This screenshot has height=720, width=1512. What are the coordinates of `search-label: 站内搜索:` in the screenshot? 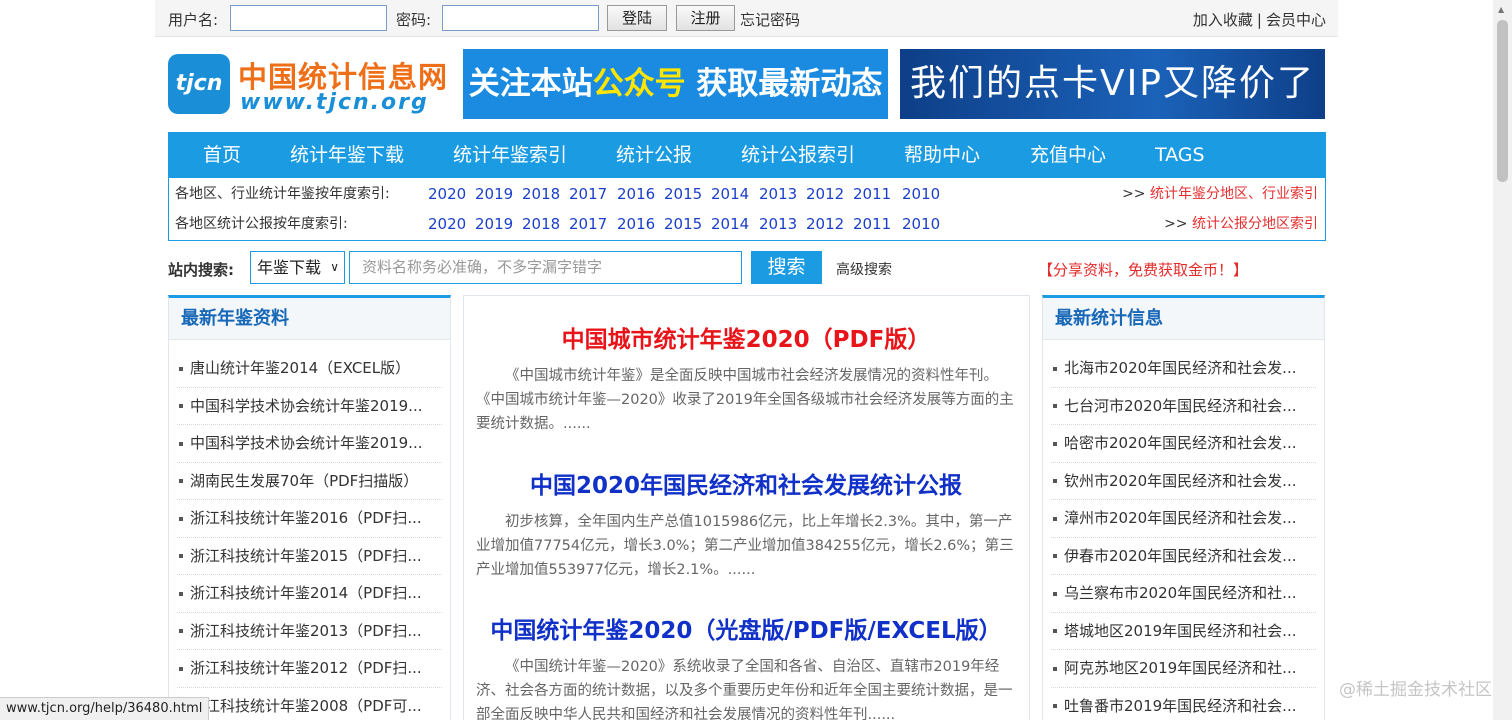 It's located at (201, 270).